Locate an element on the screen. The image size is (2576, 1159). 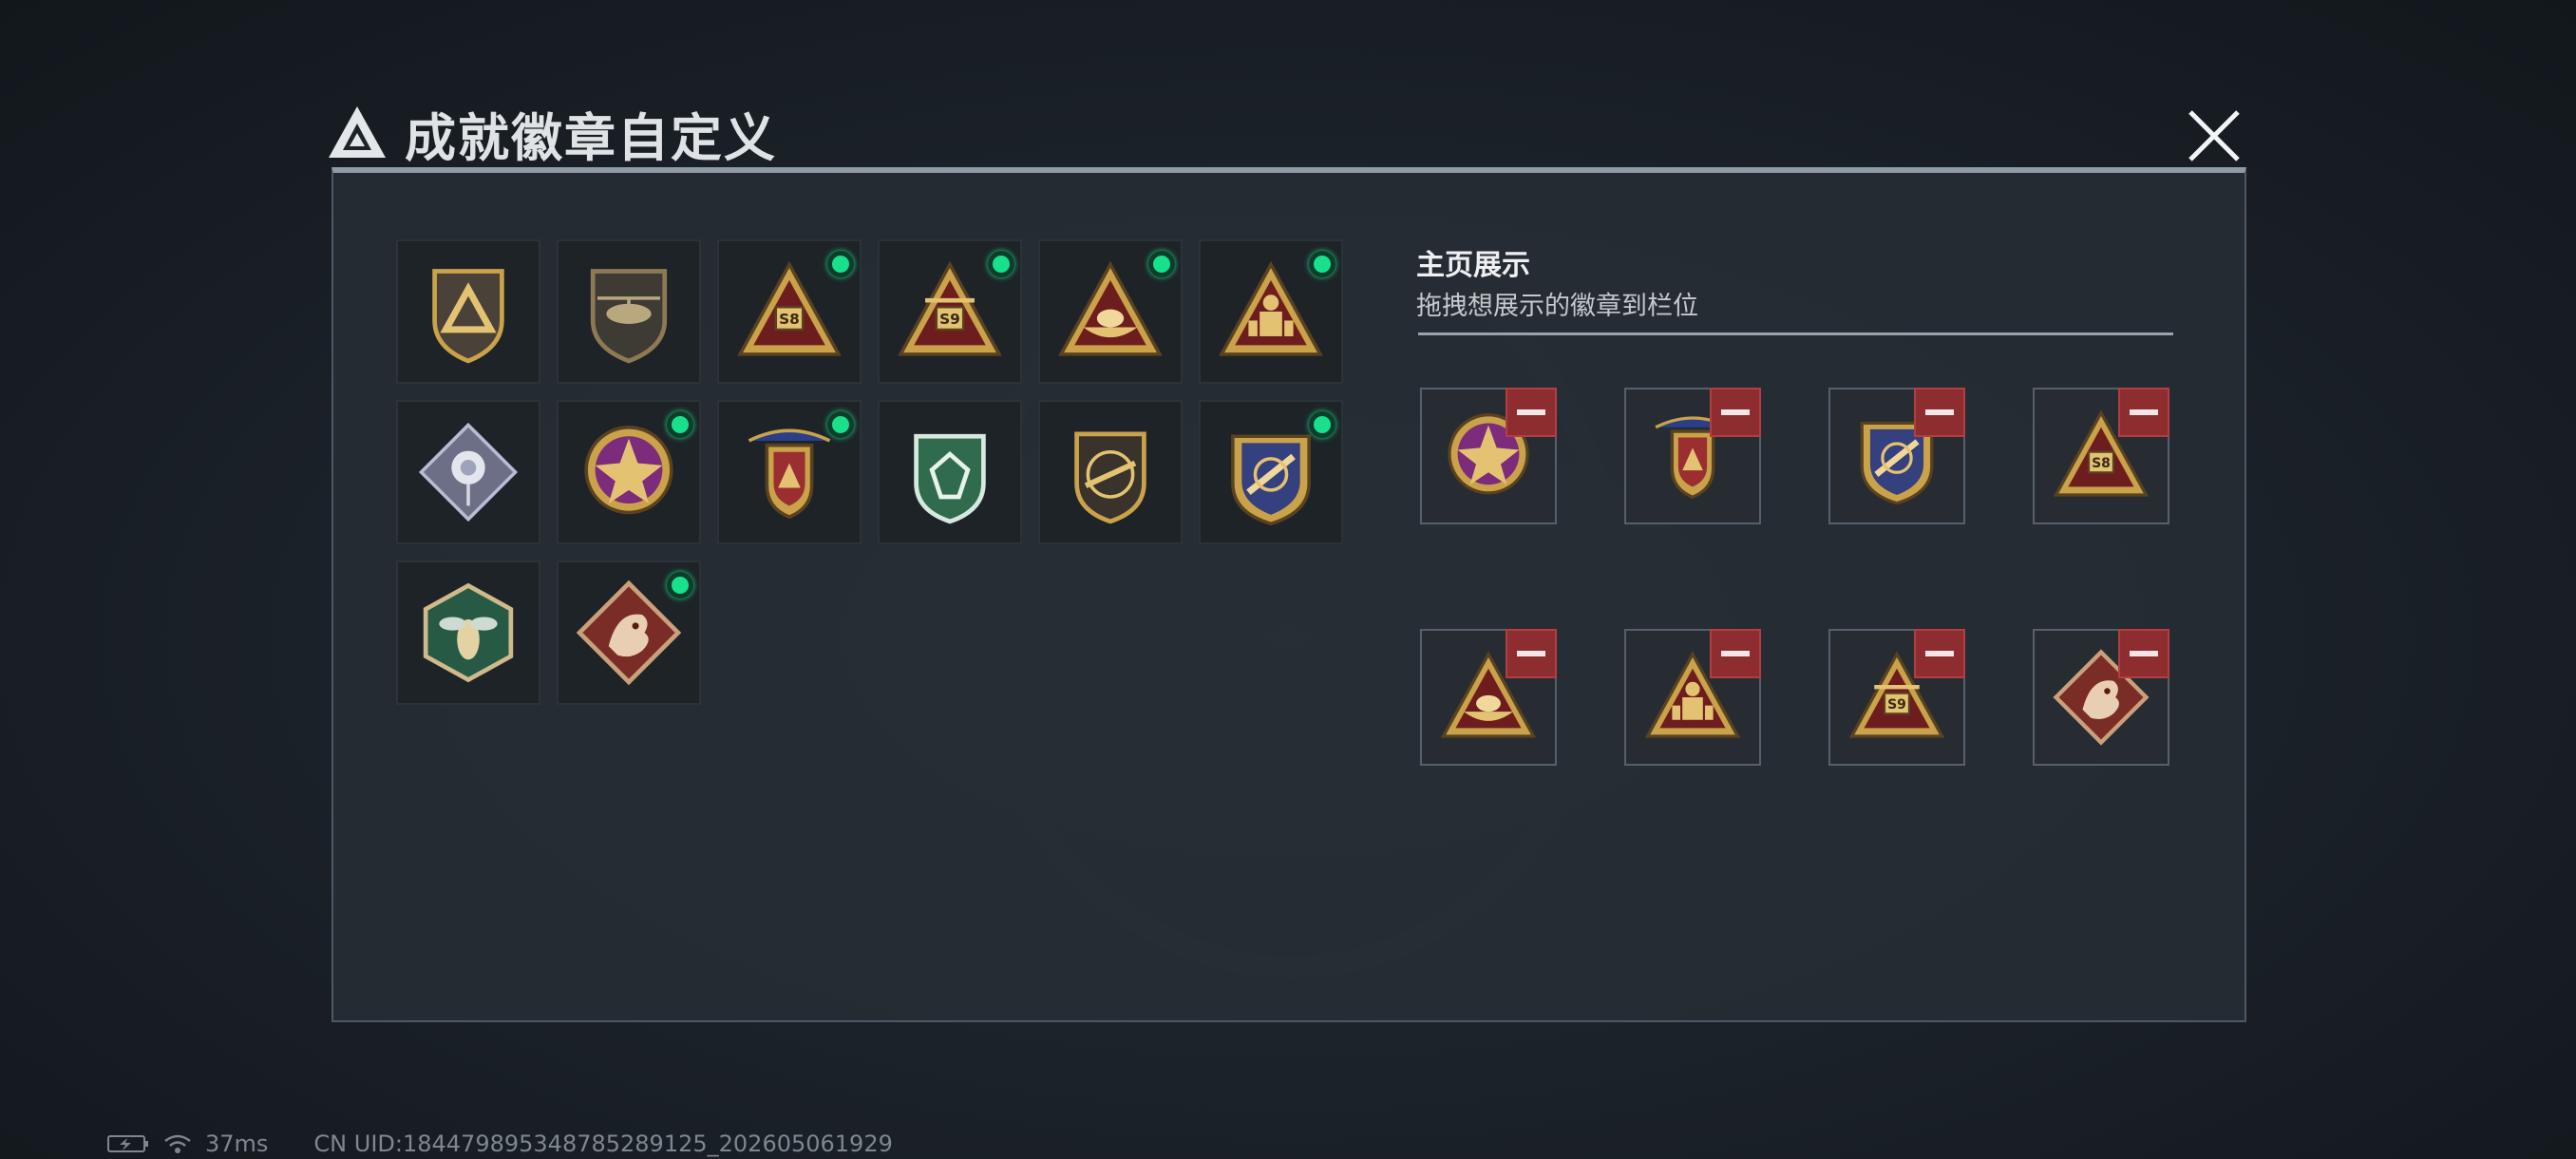
showcase-slot: S8 is located at coordinates (2101, 456).